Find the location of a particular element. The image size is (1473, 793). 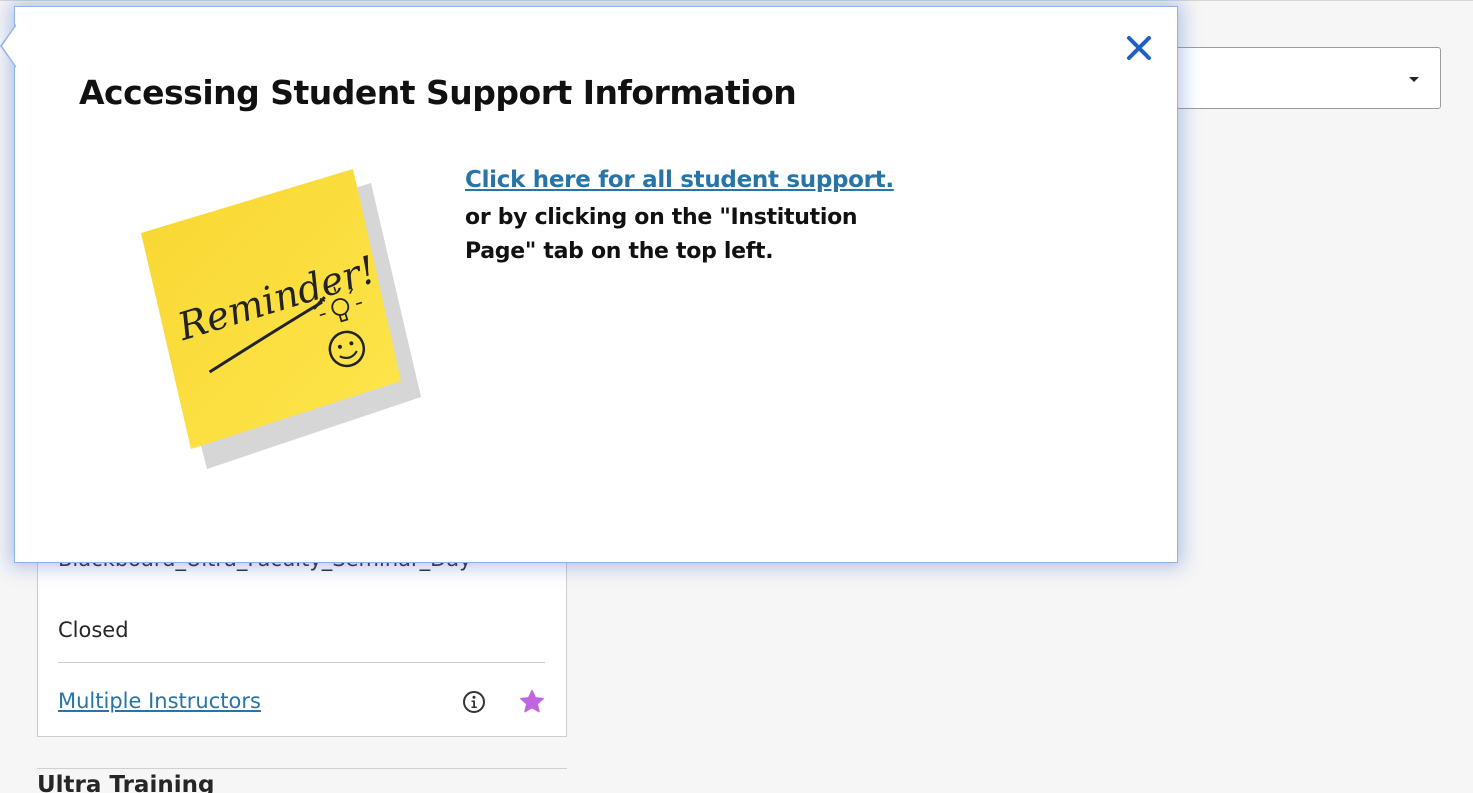

popover-pointer-inner is located at coordinates (9, 46).